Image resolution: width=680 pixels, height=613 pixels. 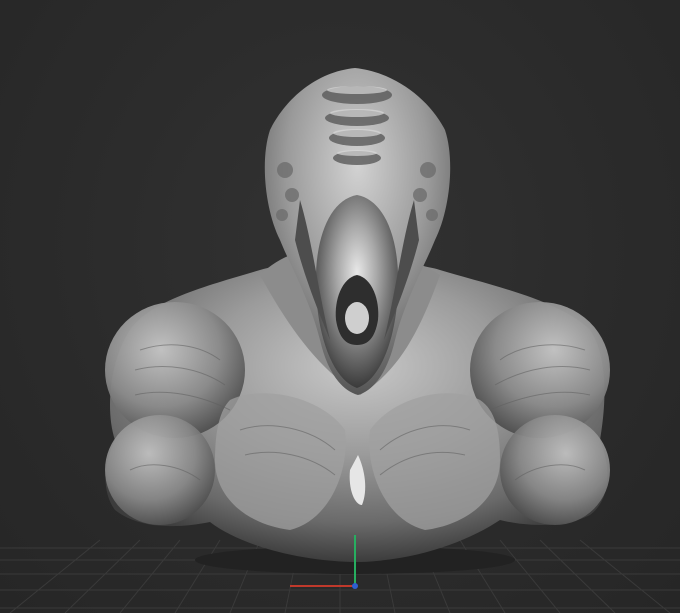 What do you see at coordinates (555, 470) in the screenshot?
I see `right-arm-mesh` at bounding box center [555, 470].